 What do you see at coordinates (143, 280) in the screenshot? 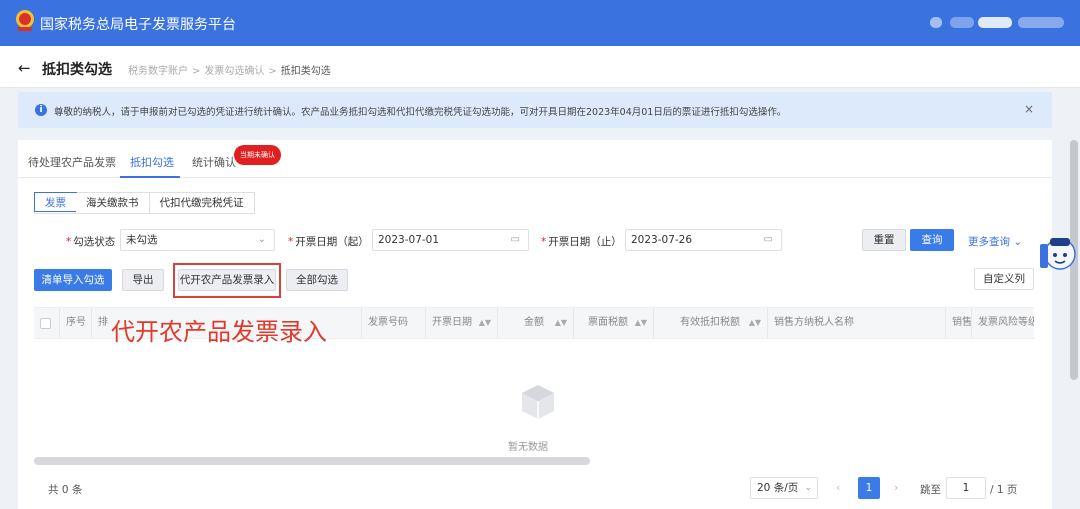
I see `export-button: 导出` at bounding box center [143, 280].